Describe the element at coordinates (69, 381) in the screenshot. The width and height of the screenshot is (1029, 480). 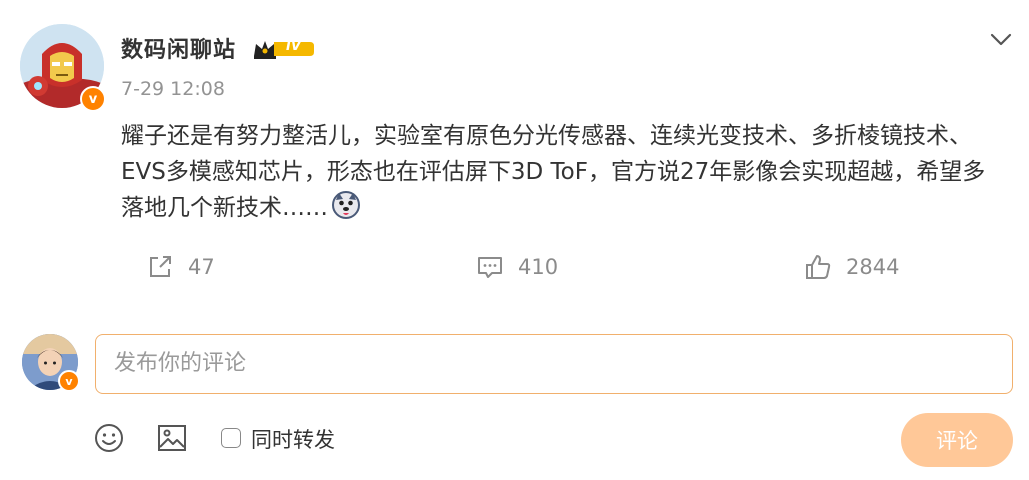
I see `user-verified-badge: v` at that location.